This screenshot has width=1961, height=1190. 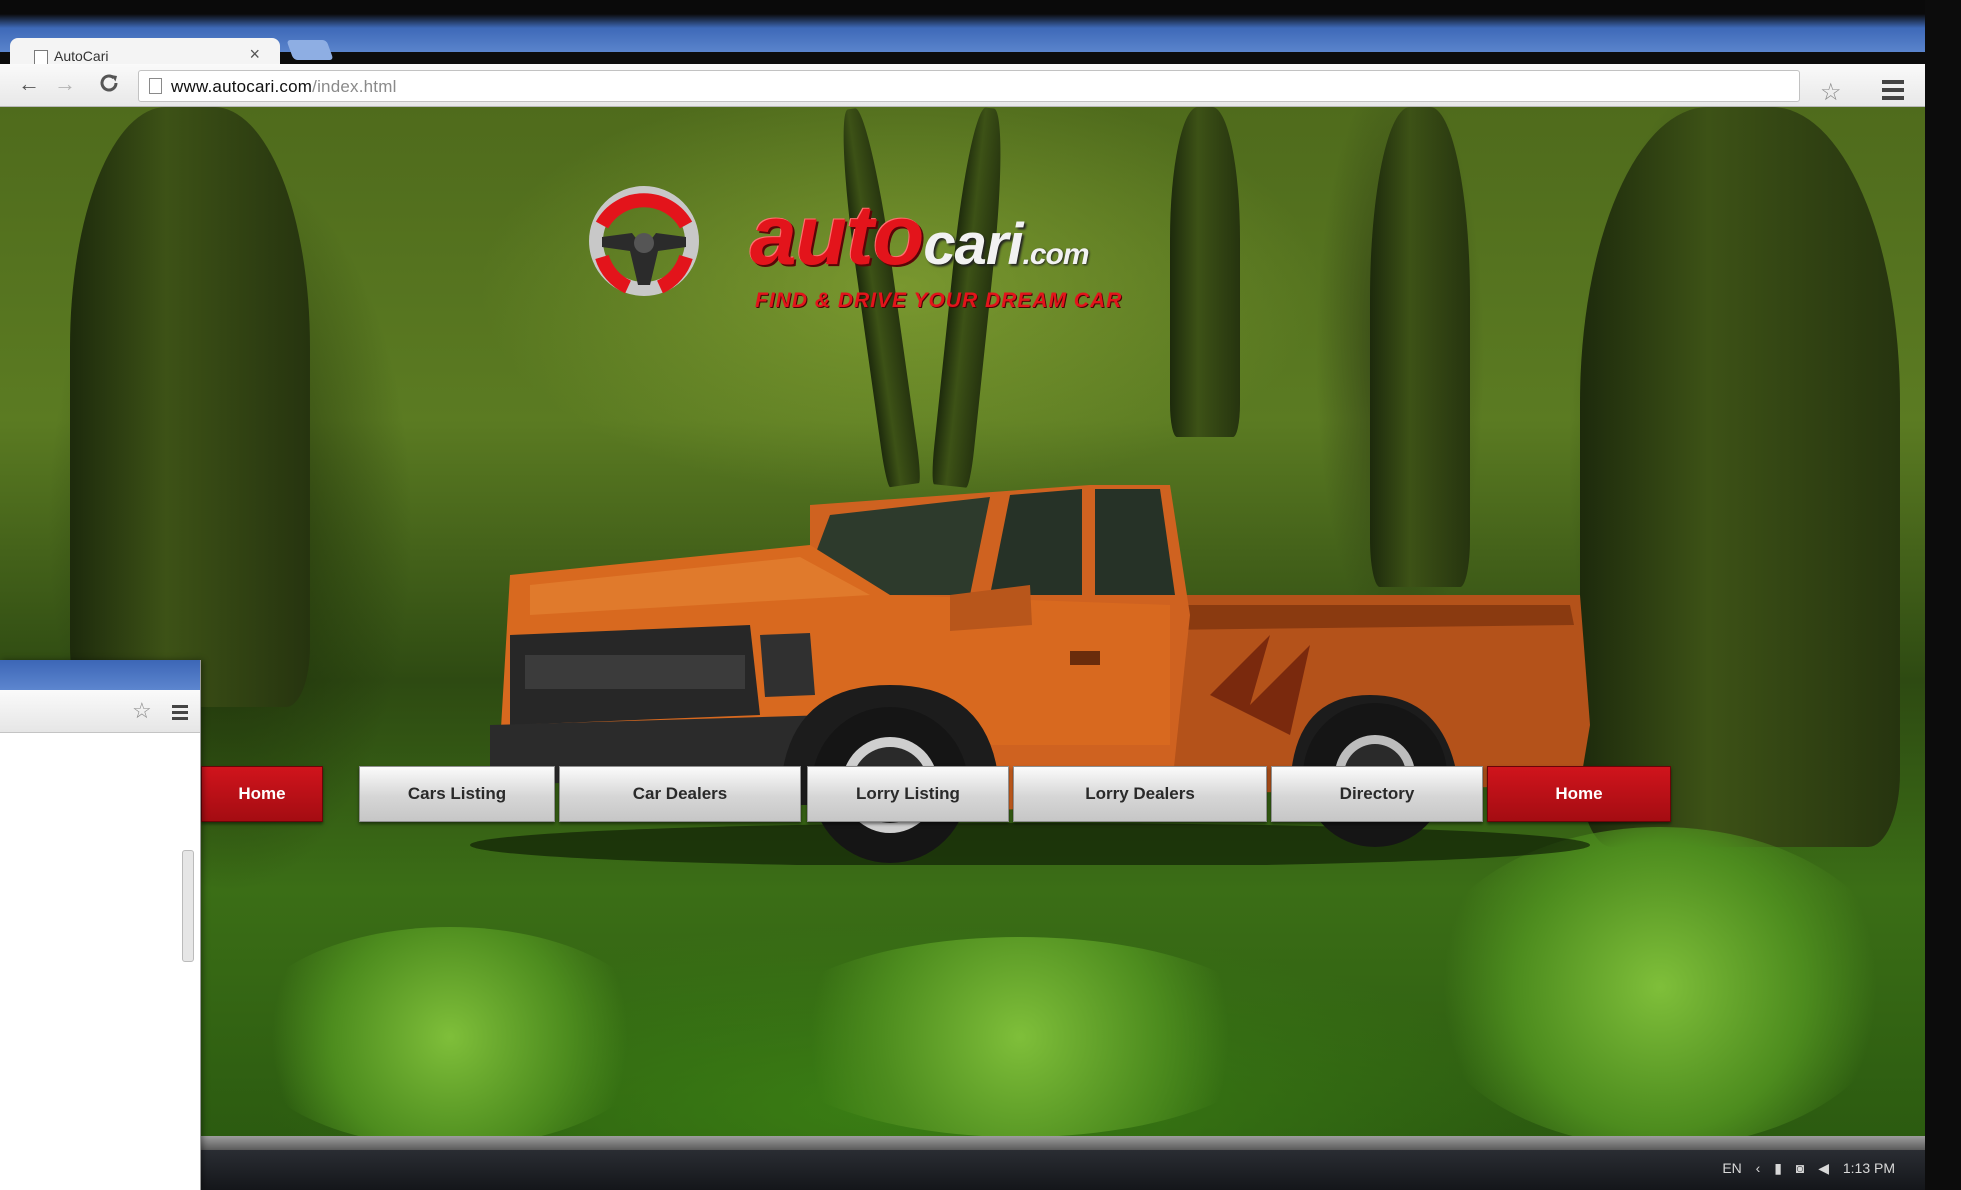 What do you see at coordinates (1579, 794) in the screenshot?
I see `nav-home-right-button: Home` at bounding box center [1579, 794].